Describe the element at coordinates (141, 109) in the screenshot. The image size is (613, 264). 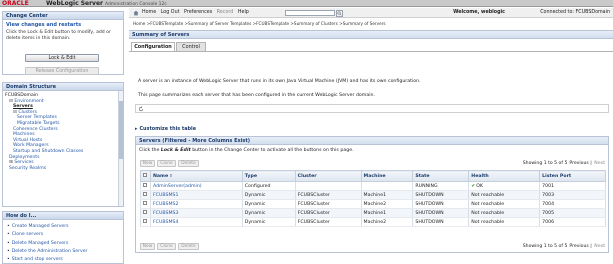
I see `refresh-icon` at that location.